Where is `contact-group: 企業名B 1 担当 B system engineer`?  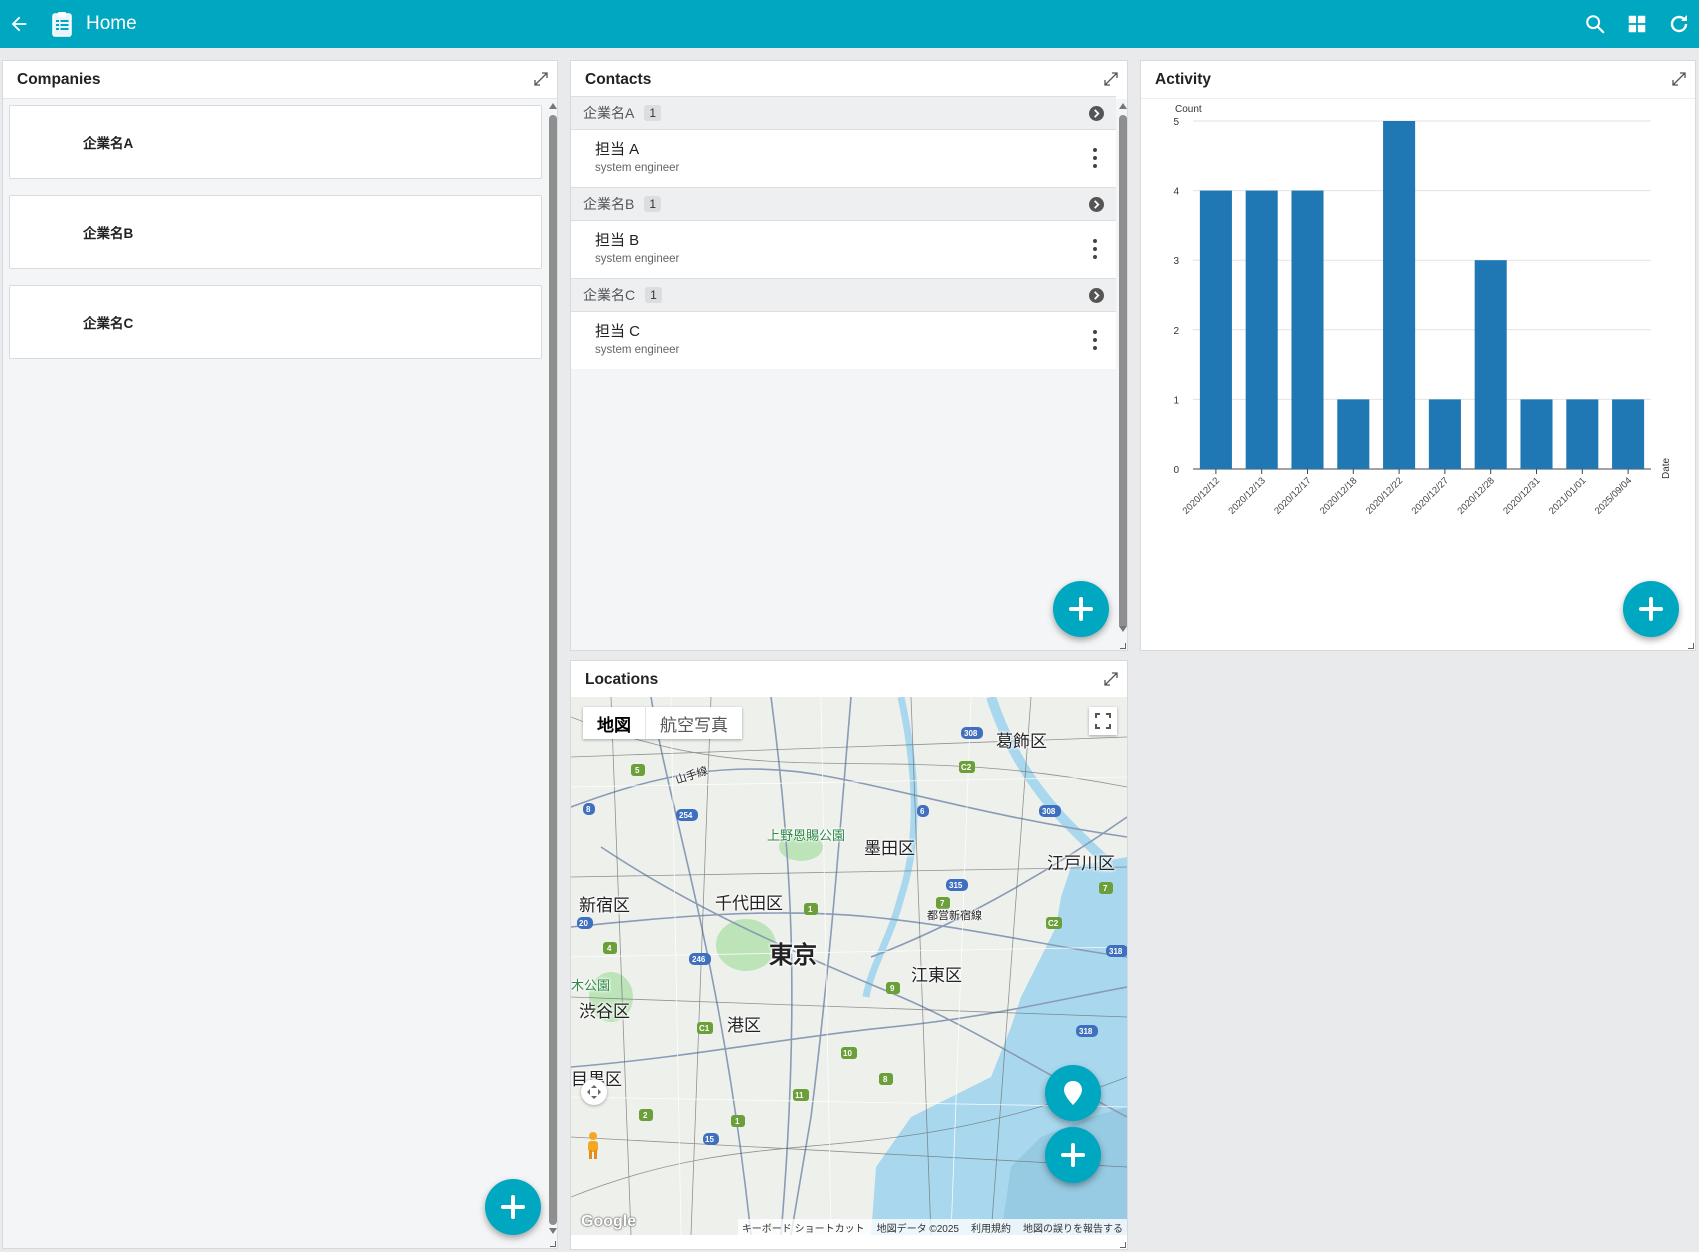
contact-group: 企業名B 1 担当 B system engineer is located at coordinates (843, 232).